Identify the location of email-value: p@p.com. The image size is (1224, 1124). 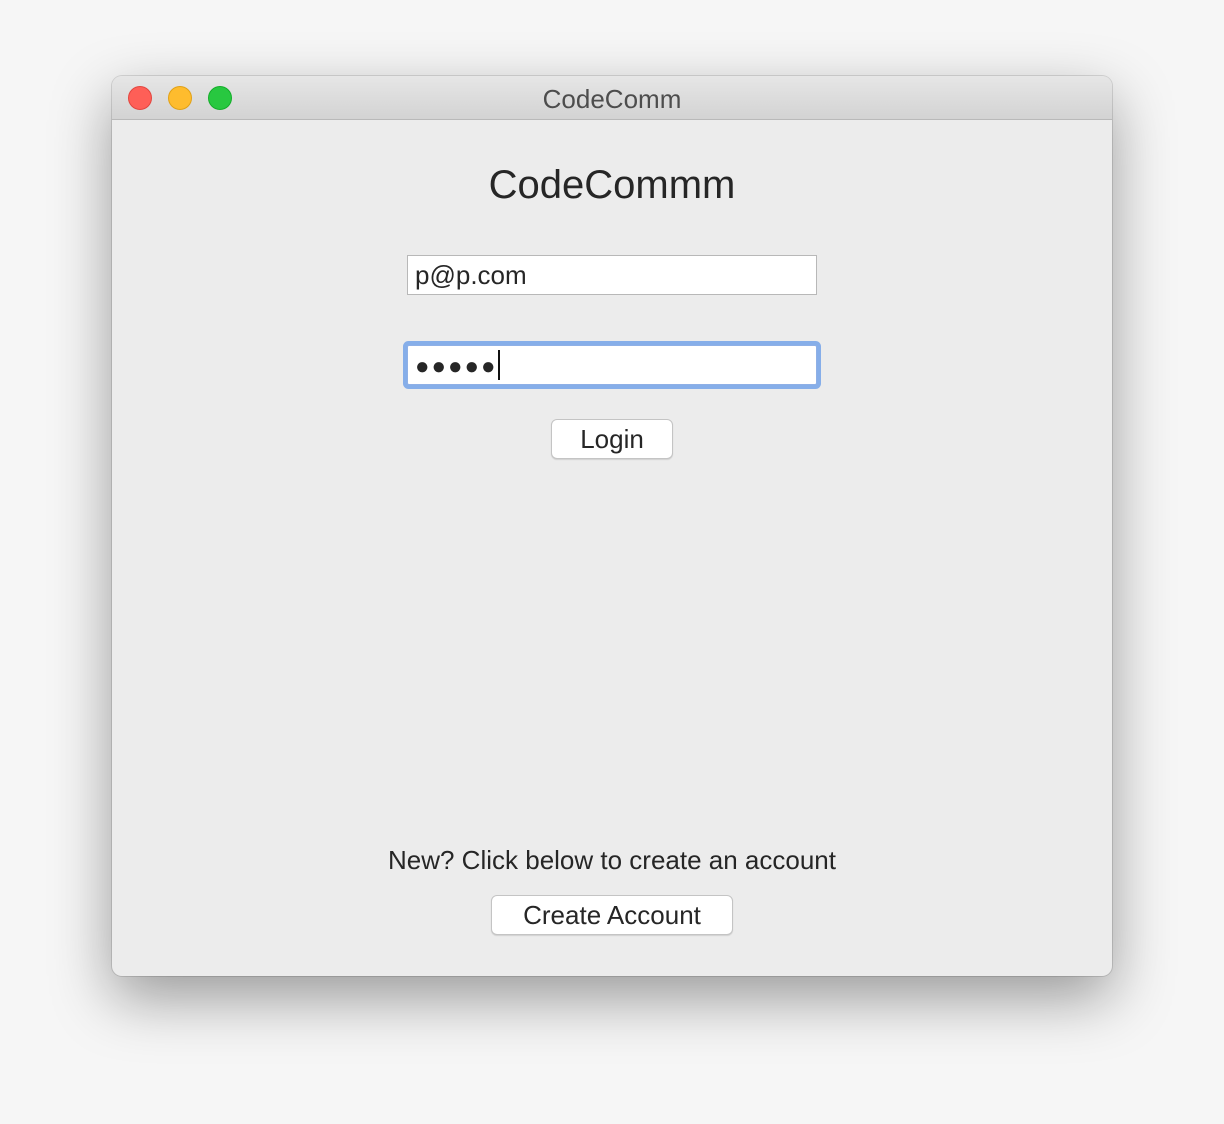
(471, 275).